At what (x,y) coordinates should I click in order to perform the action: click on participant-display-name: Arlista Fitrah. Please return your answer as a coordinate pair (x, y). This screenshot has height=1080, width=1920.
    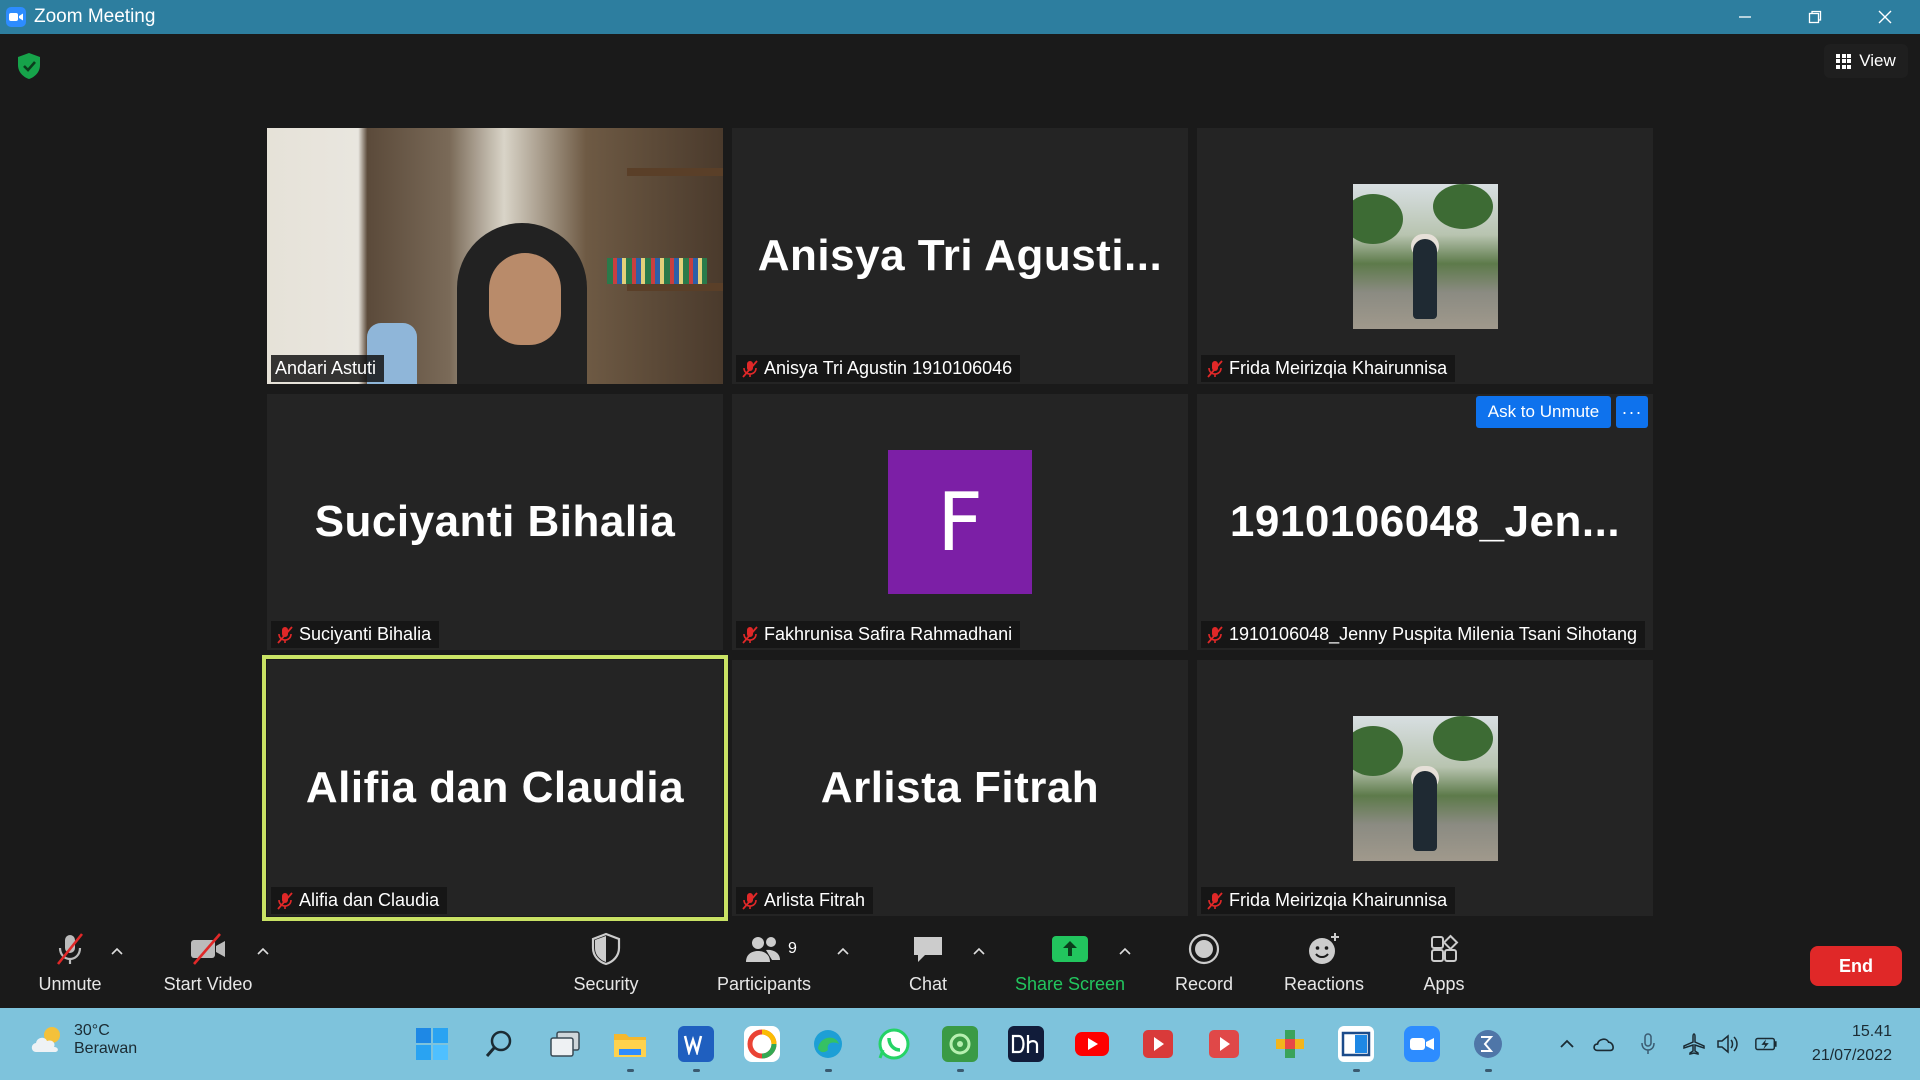
    Looking at the image, I should click on (960, 787).